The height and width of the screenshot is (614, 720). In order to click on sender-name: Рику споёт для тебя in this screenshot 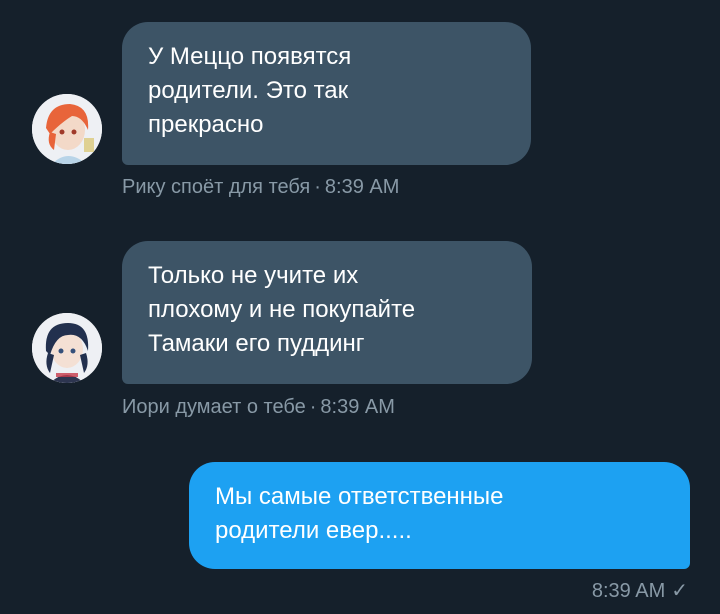, I will do `click(216, 187)`.